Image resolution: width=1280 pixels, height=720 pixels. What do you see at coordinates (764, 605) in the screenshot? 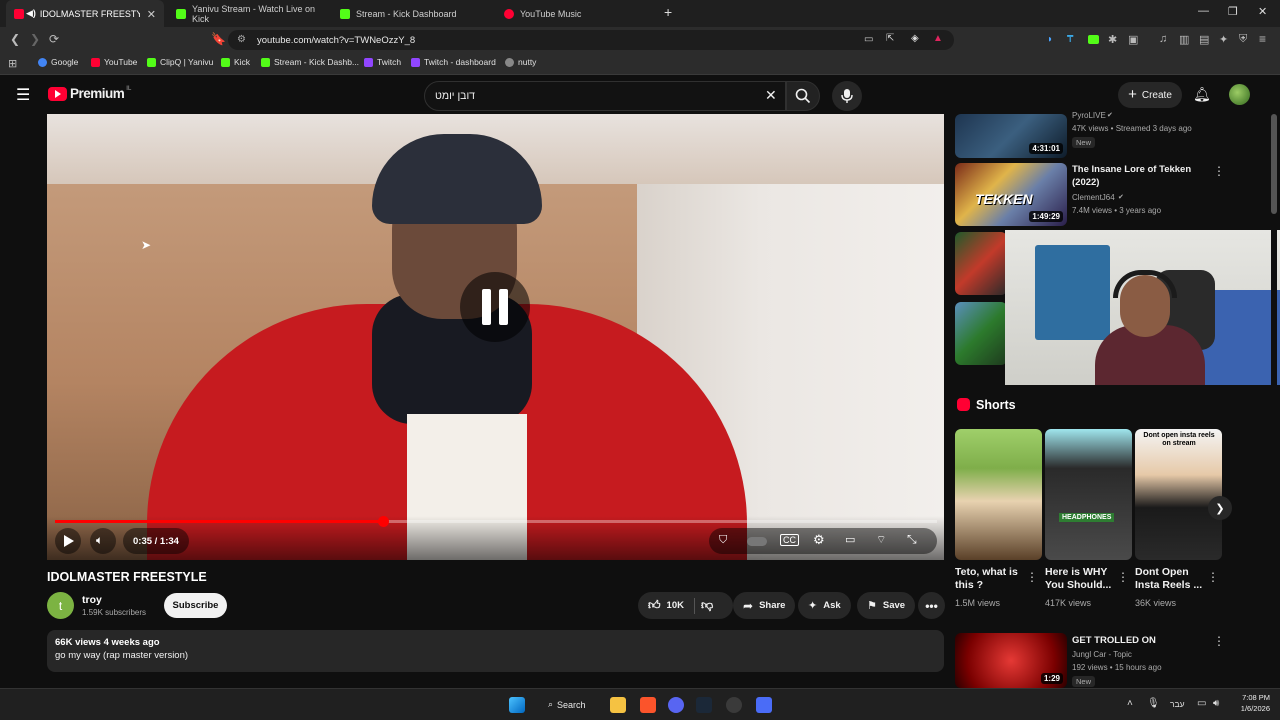
I see `share-button: ➦ Share` at bounding box center [764, 605].